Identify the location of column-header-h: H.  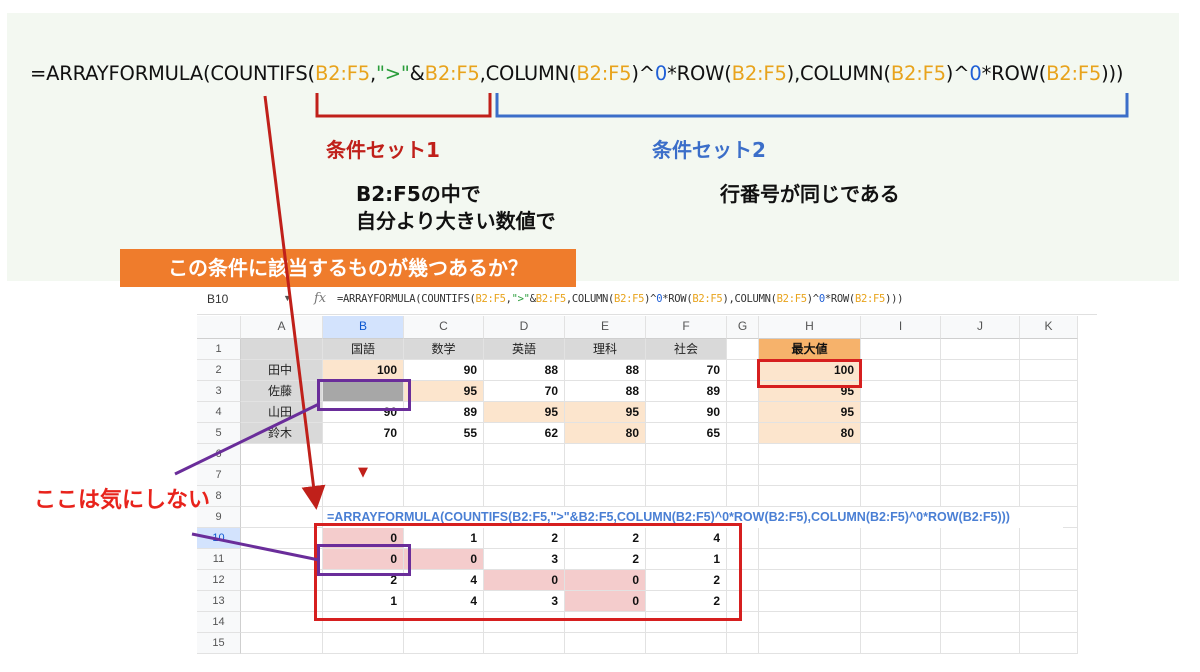
(810, 327).